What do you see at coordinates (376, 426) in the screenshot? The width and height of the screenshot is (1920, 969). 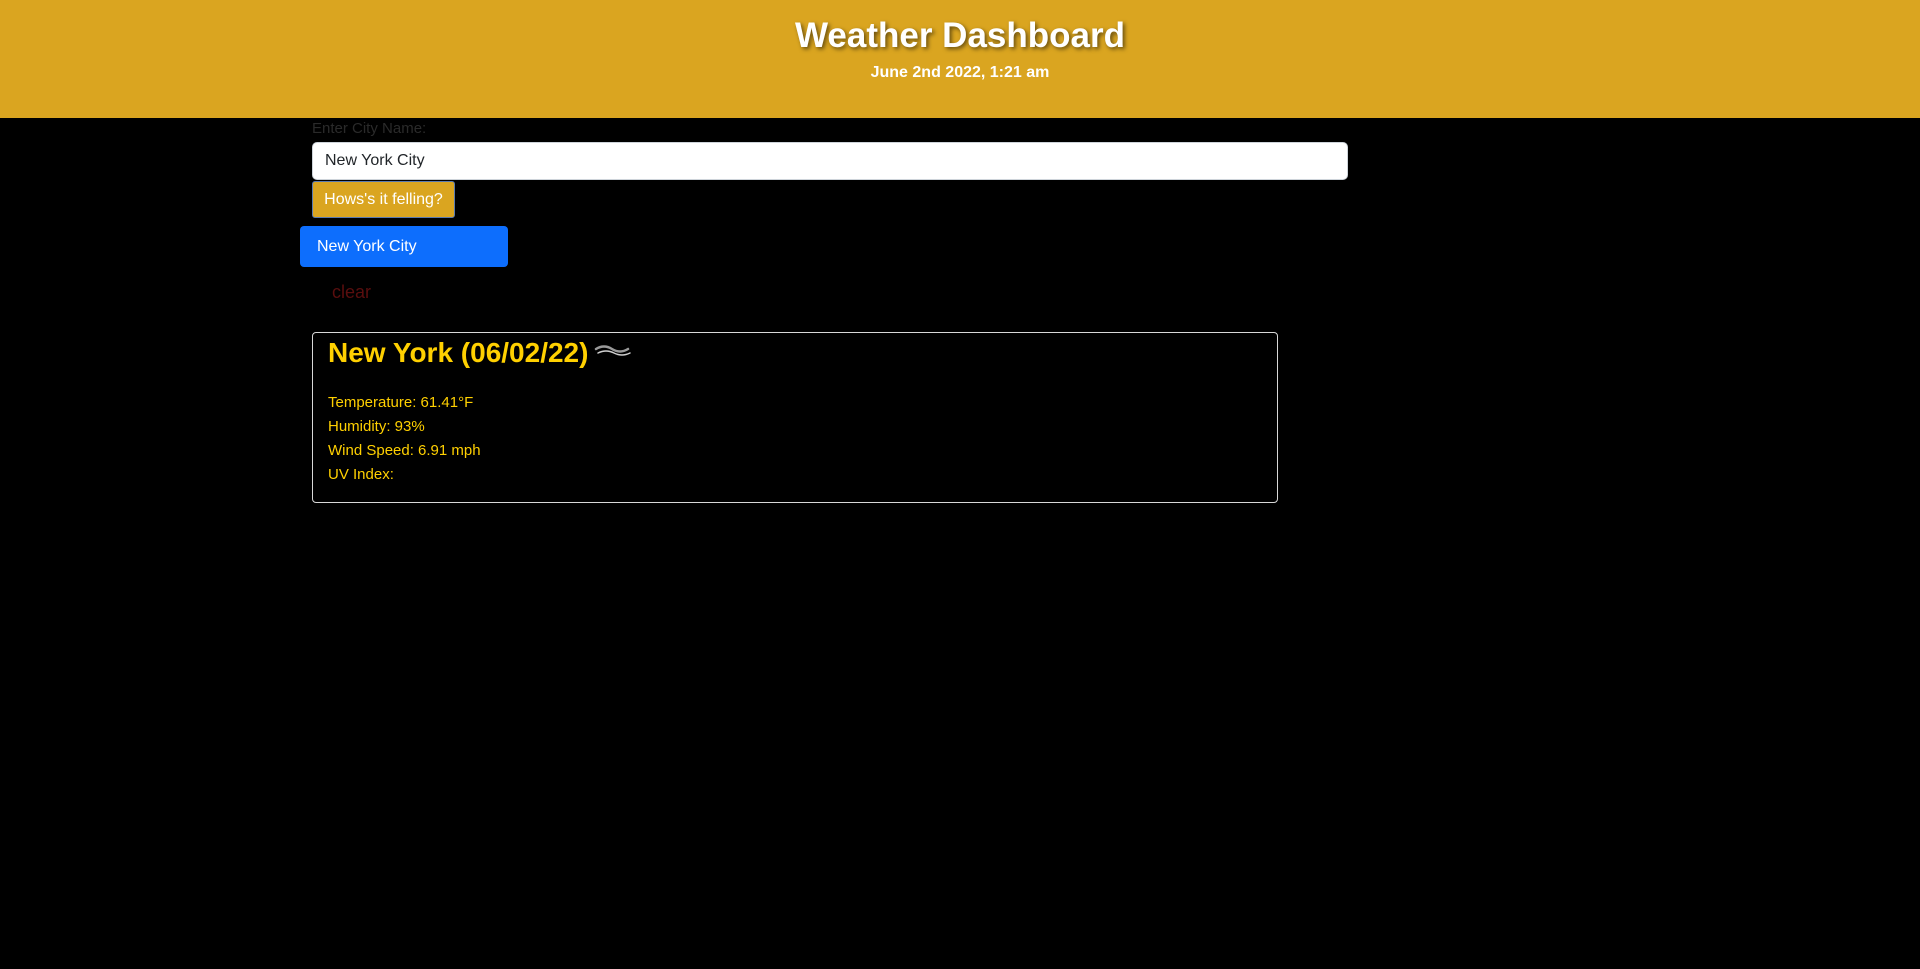 I see `humidity-stat: Humidity: 93%` at bounding box center [376, 426].